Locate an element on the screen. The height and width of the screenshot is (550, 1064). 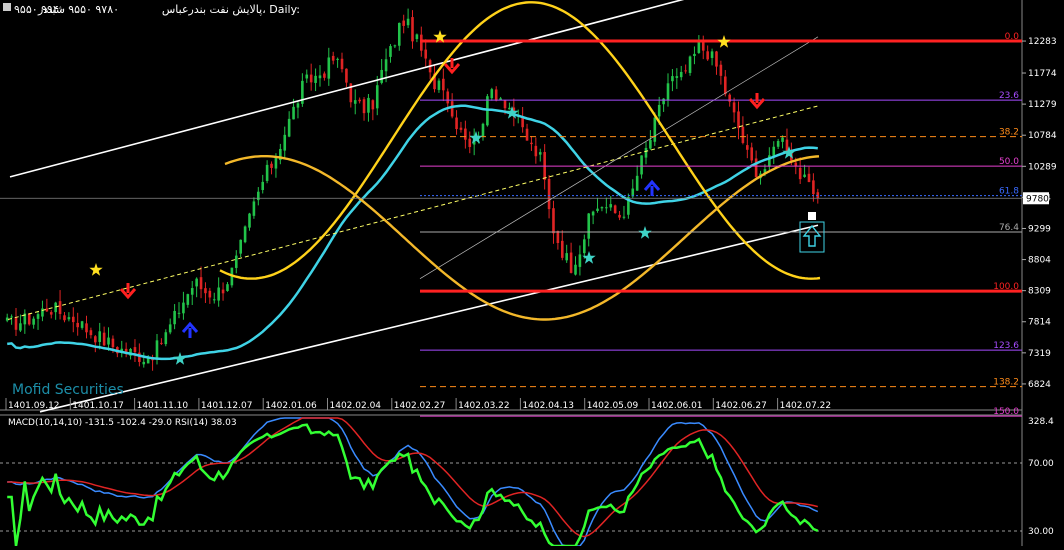
fib-level-label: 23.6 is located at coordinates (1009, 96).